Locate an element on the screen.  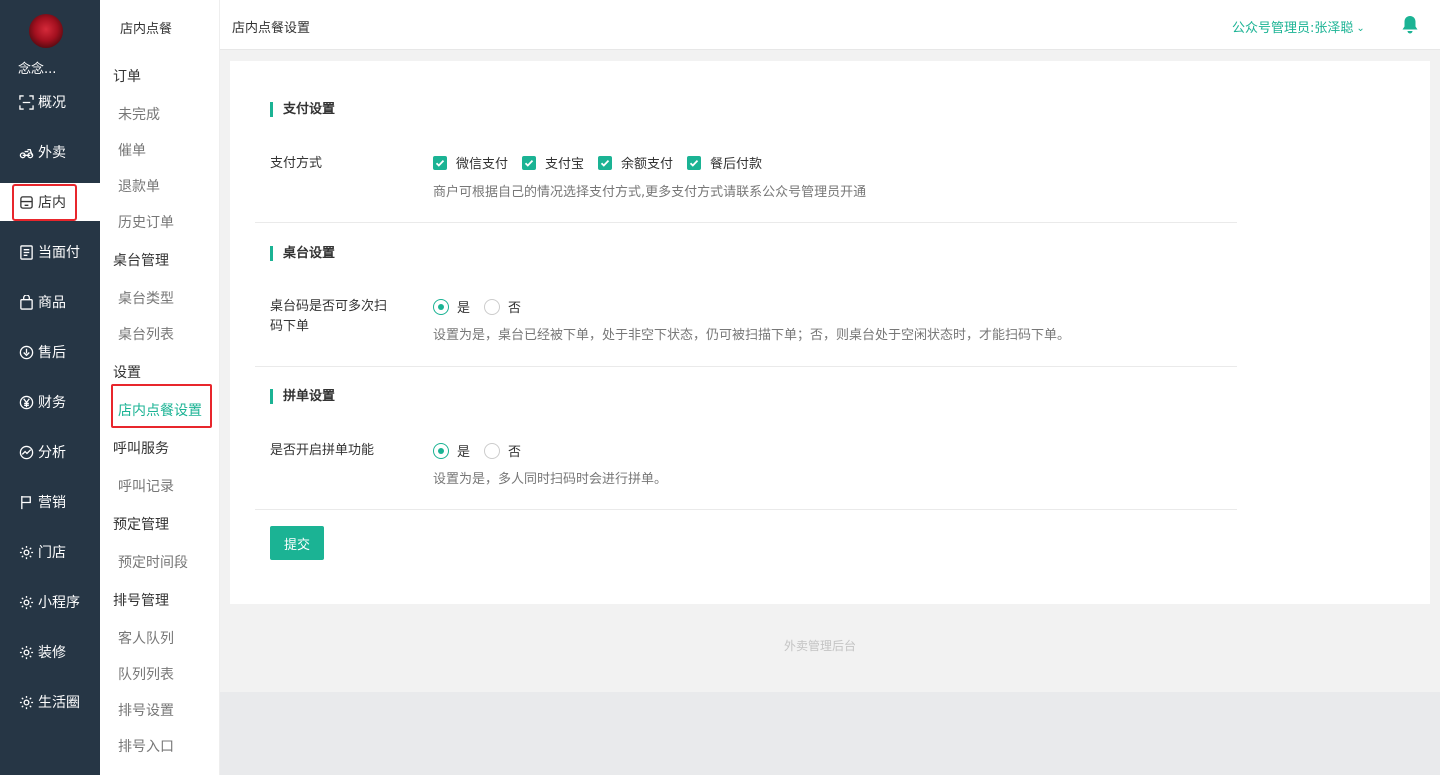
nav-item-overview: 概况 is located at coordinates (50, 102).